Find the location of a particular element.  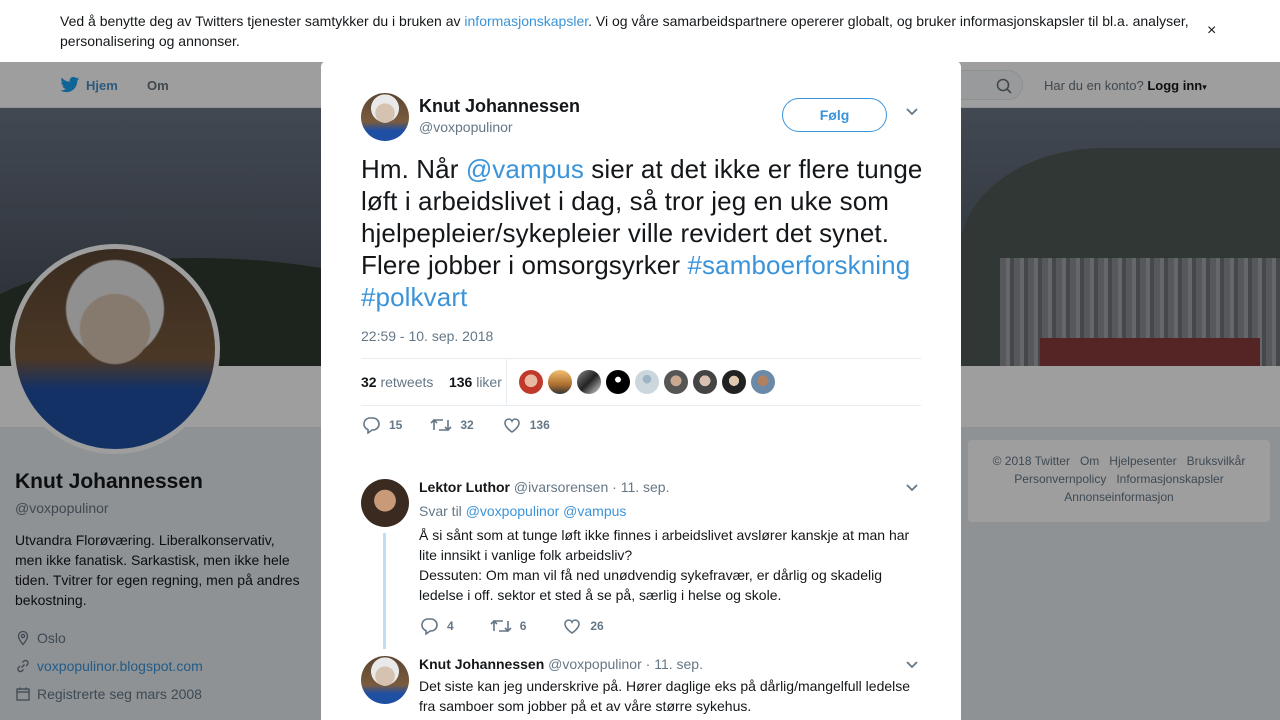

reply-button: 4 is located at coordinates (436, 626).